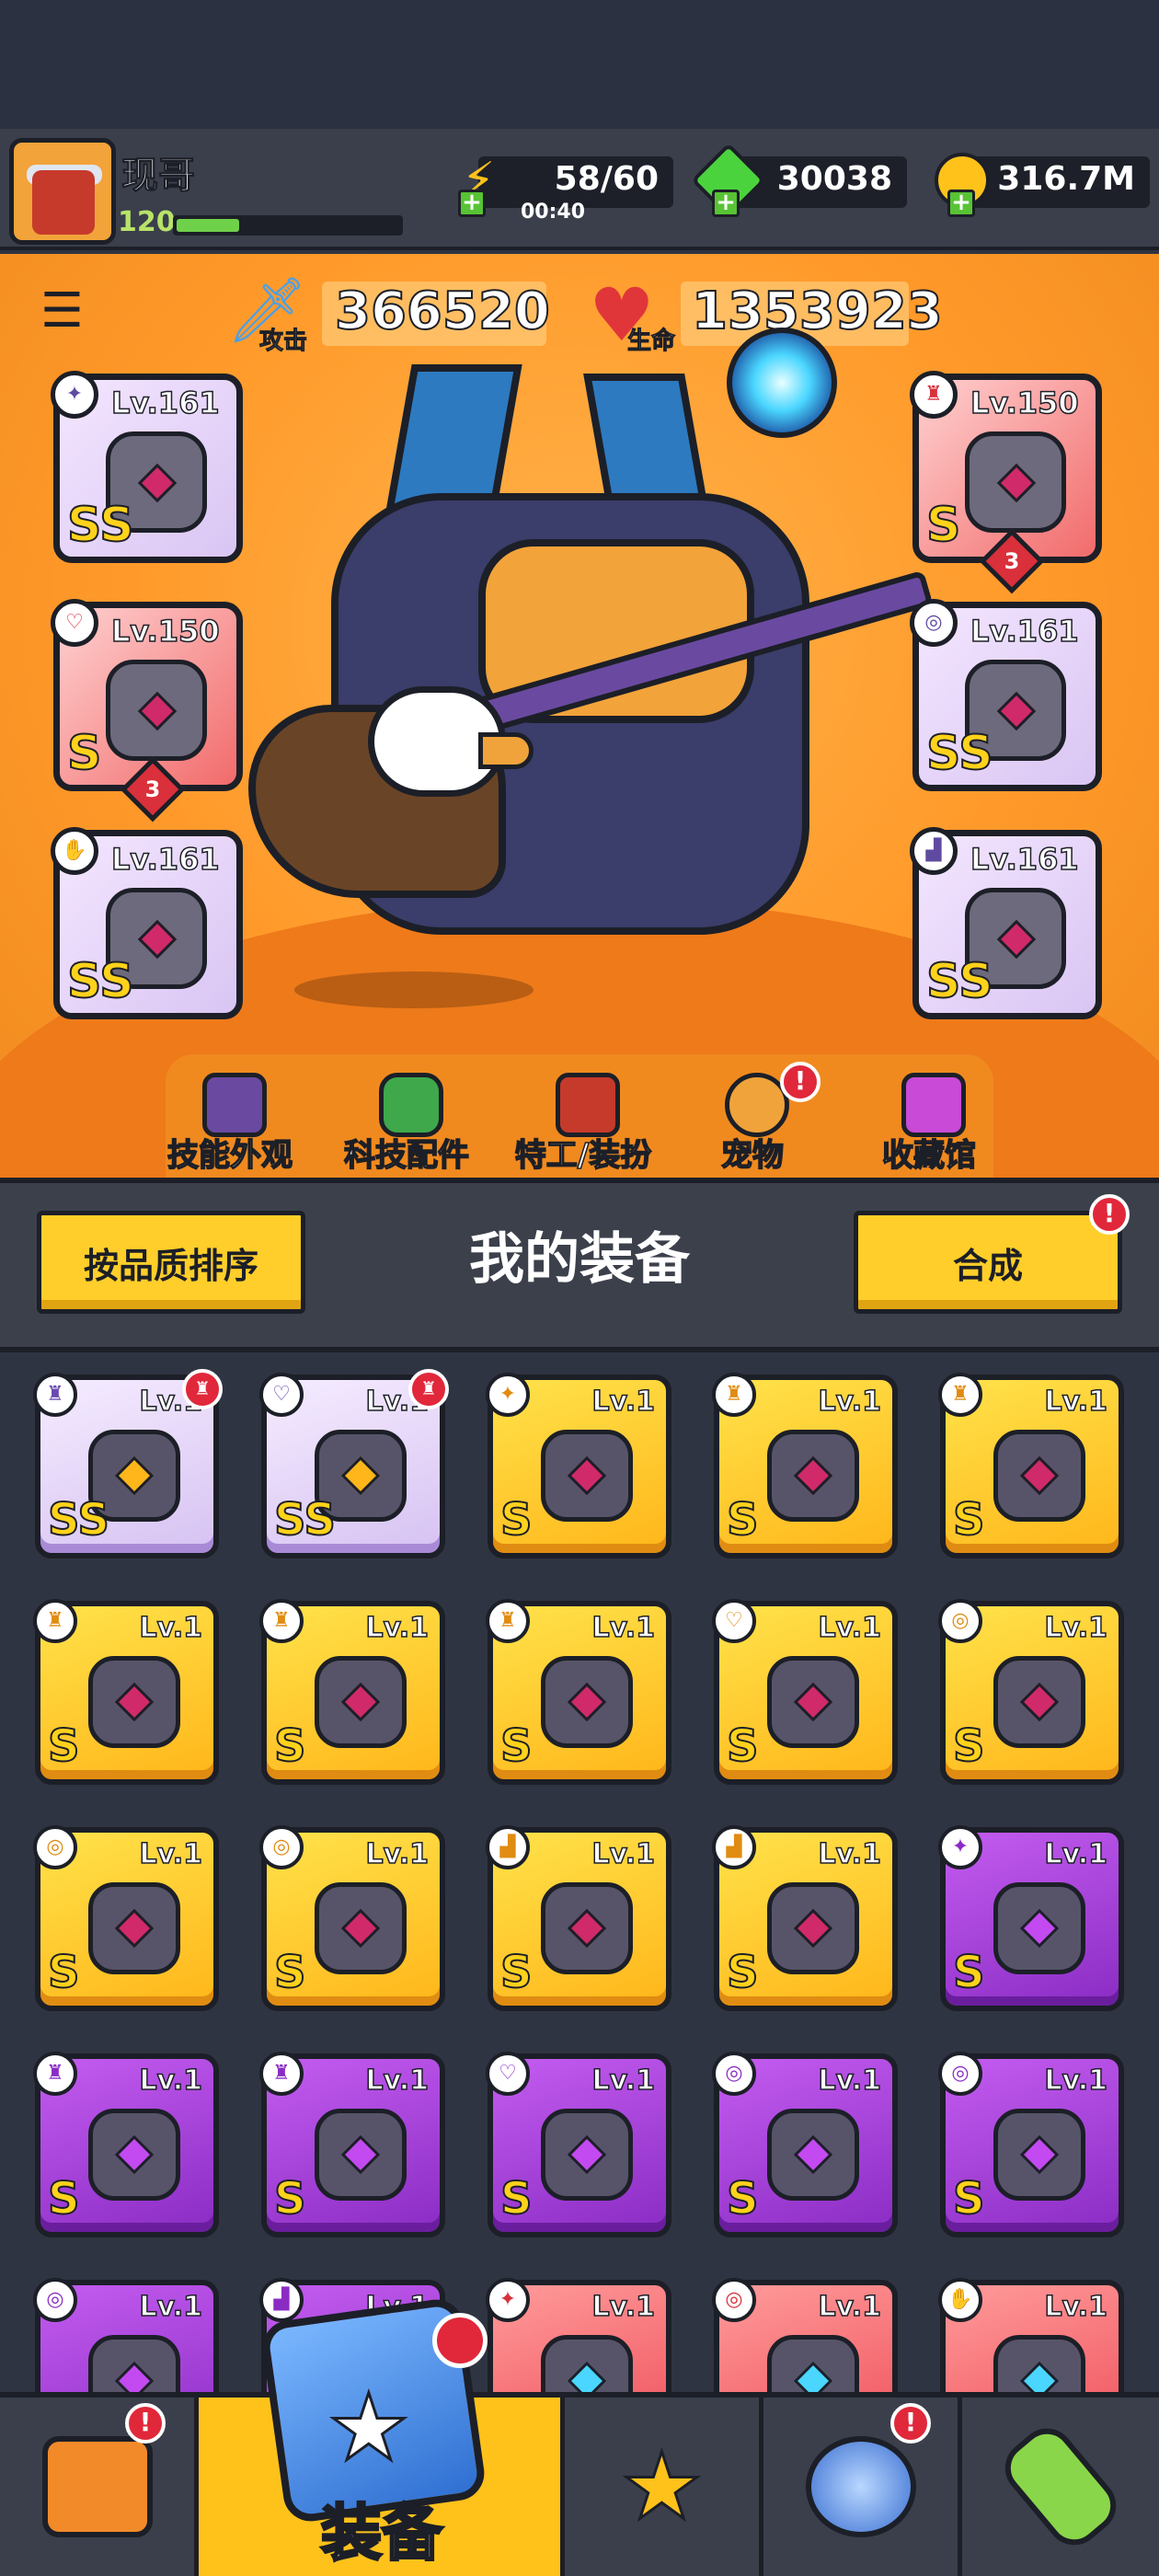 The width and height of the screenshot is (1159, 2576). What do you see at coordinates (962, 182) in the screenshot?
I see `gold-coin-icon: +` at bounding box center [962, 182].